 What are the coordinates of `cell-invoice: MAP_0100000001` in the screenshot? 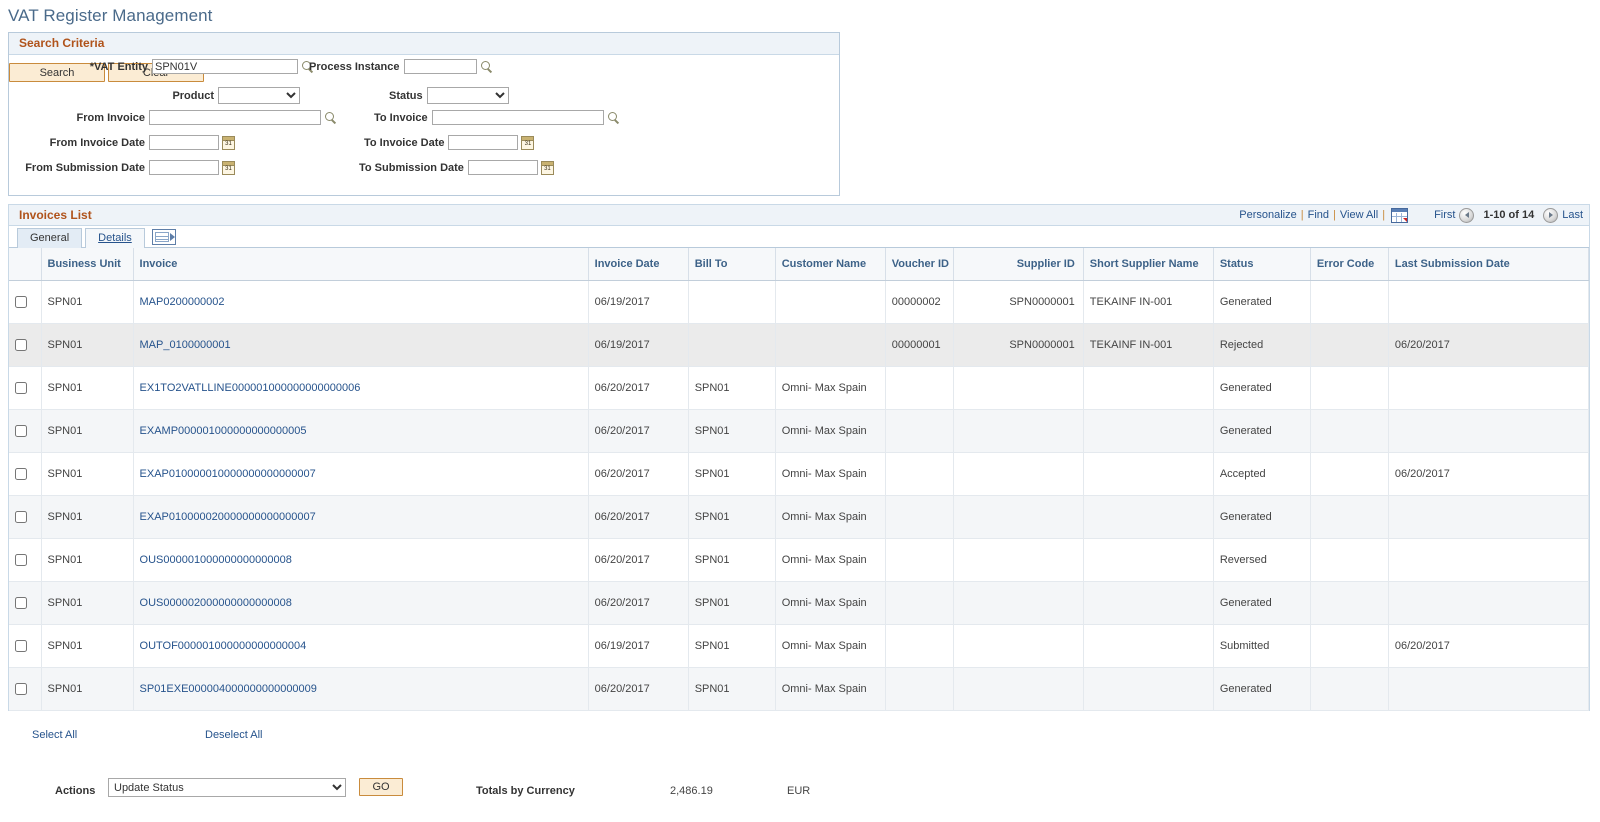 It's located at (361, 345).